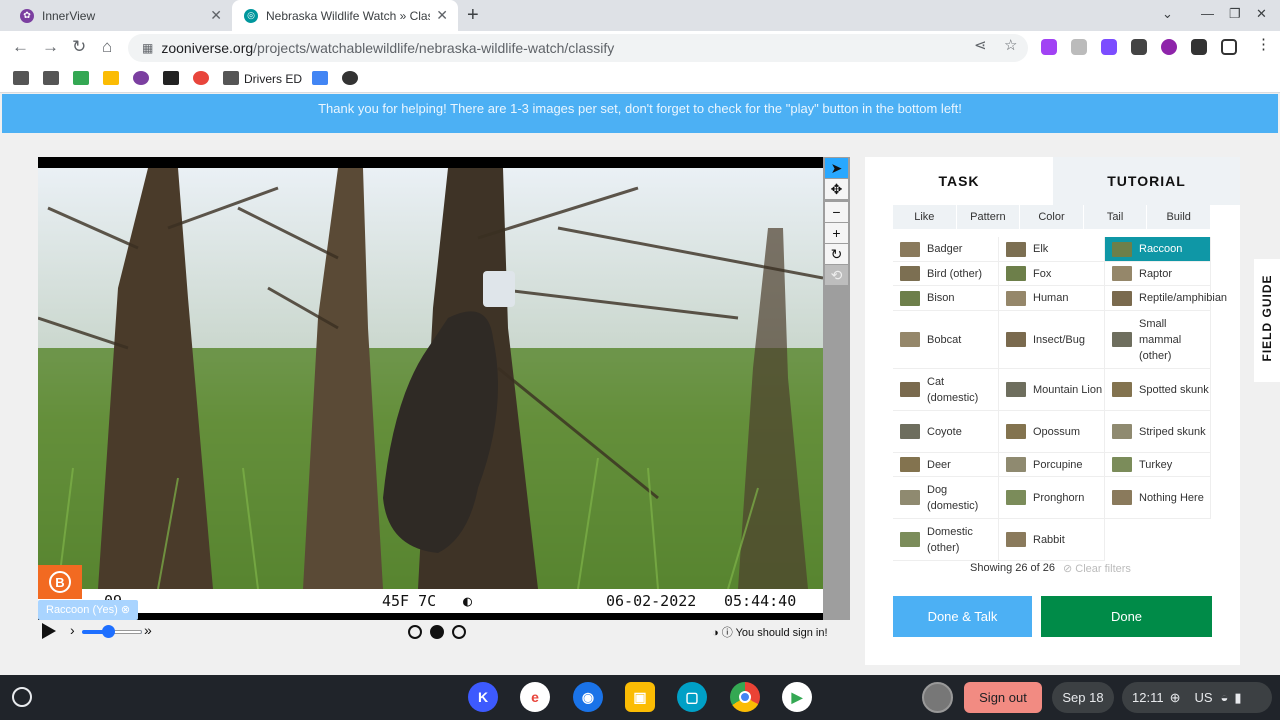  What do you see at coordinates (1261, 14) in the screenshot?
I see `close-window-icon: ✕` at bounding box center [1261, 14].